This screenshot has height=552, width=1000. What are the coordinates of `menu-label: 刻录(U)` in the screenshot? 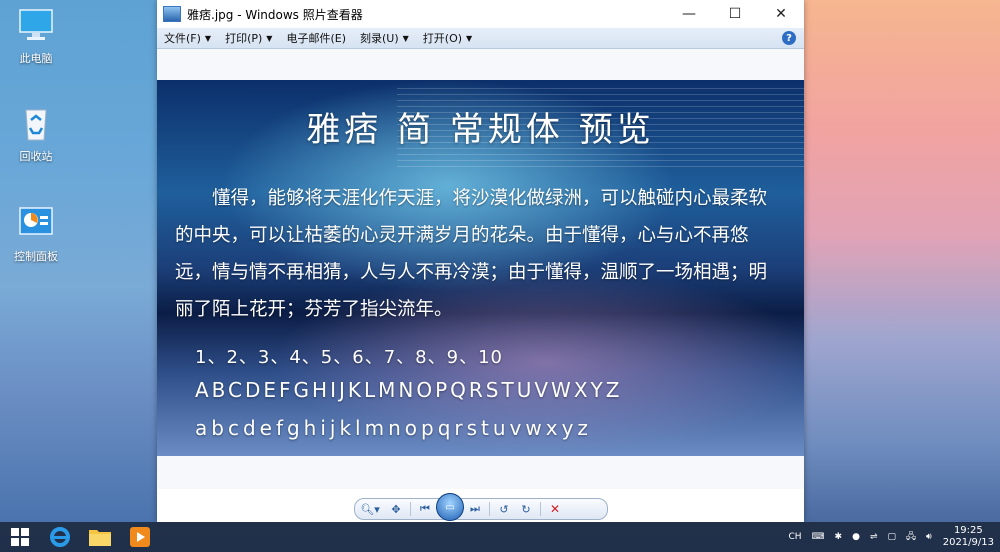 It's located at (379, 38).